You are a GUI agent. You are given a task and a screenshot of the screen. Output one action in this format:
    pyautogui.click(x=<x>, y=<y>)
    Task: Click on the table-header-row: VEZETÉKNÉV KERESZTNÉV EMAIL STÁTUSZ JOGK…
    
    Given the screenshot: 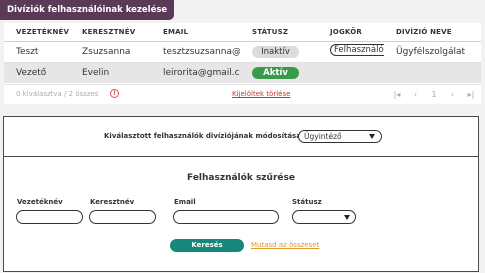 What is the action you would take?
    pyautogui.click(x=242, y=32)
    